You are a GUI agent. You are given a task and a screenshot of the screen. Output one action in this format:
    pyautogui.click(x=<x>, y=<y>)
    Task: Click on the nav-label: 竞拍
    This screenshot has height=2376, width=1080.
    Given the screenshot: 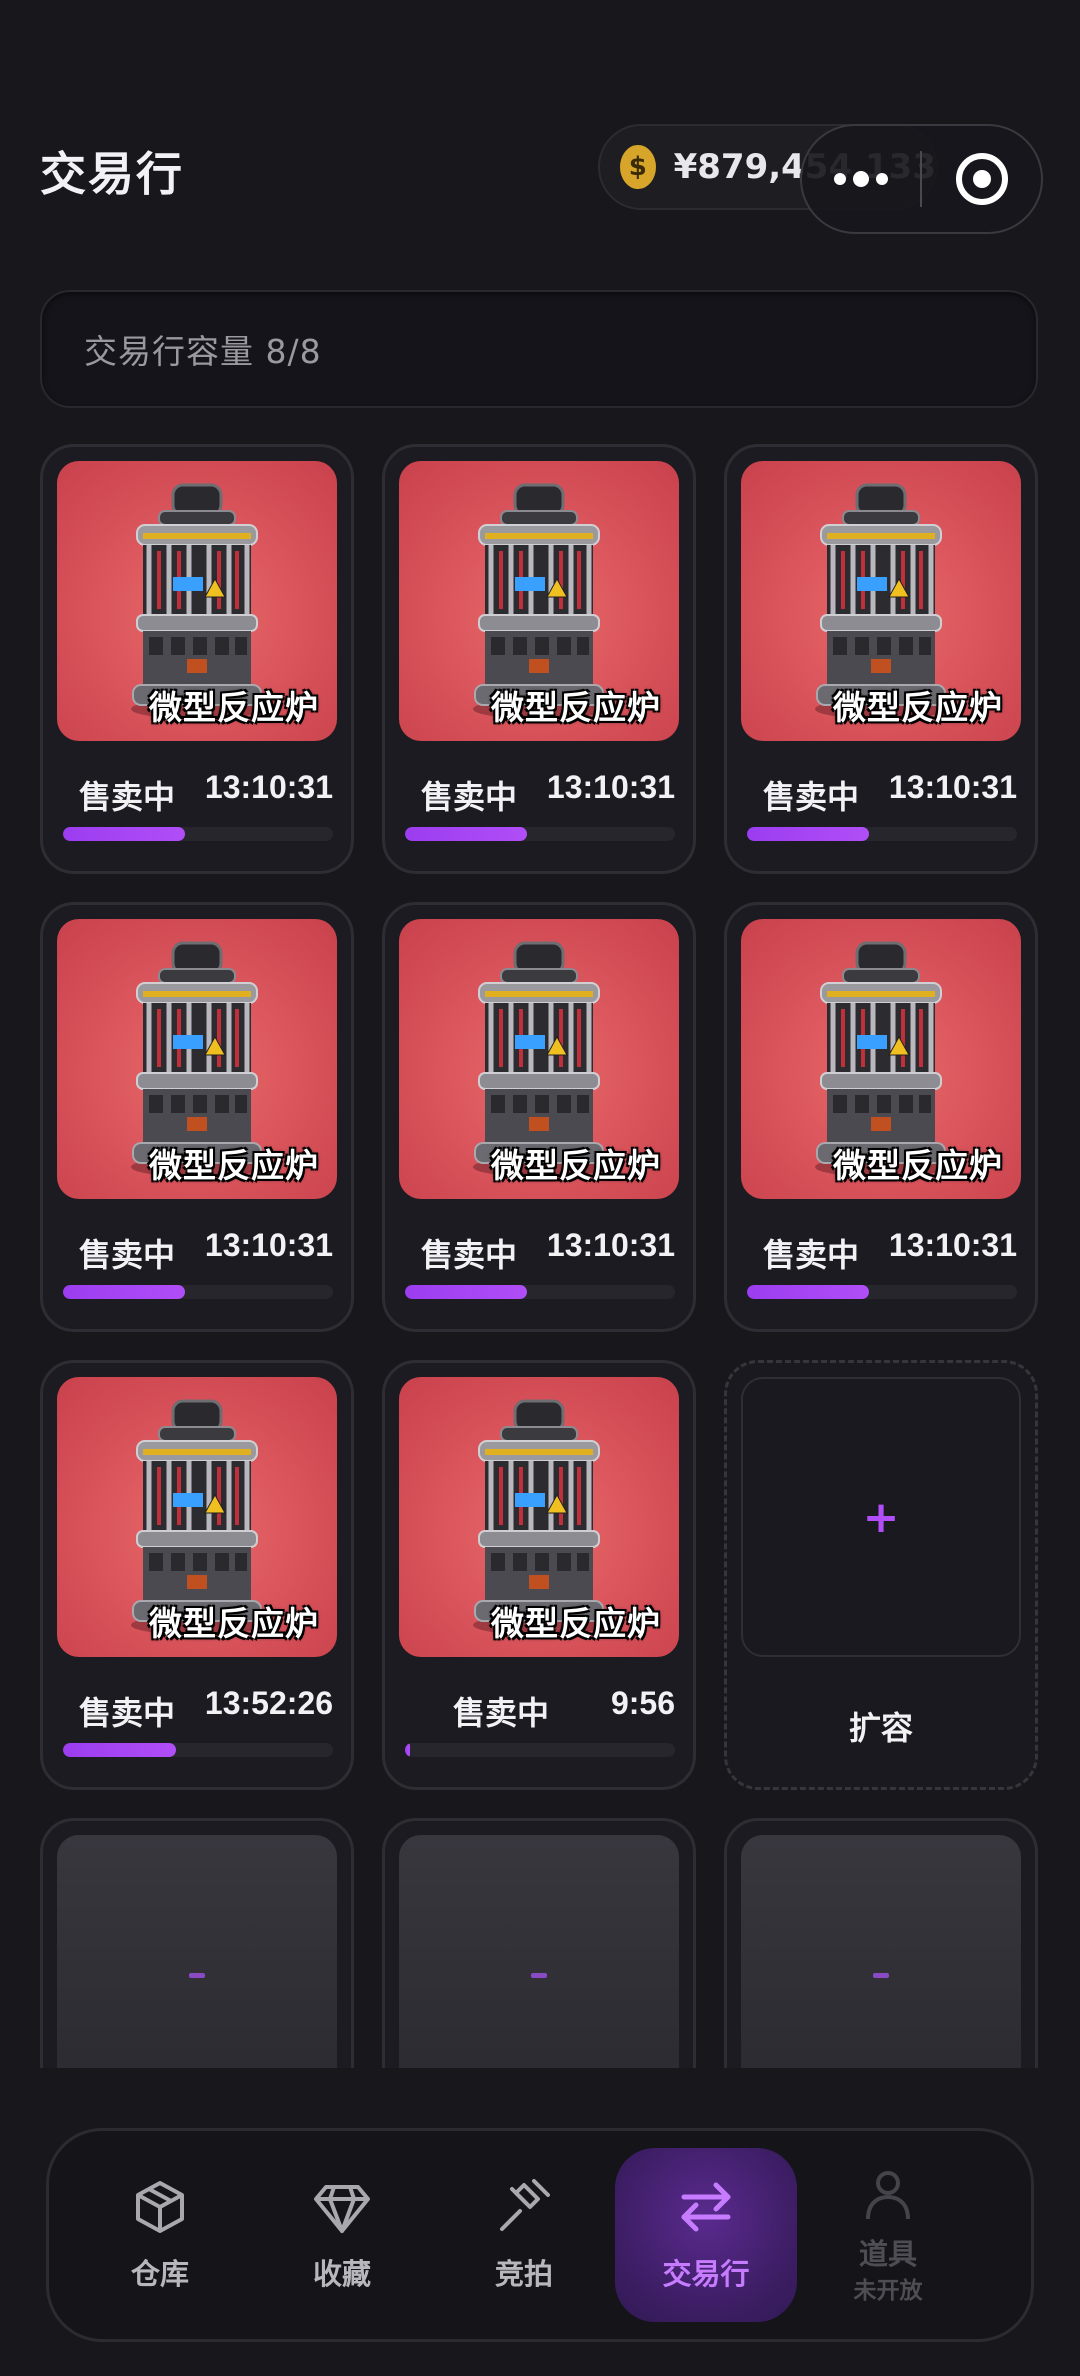 What is the action you would take?
    pyautogui.click(x=523, y=2274)
    